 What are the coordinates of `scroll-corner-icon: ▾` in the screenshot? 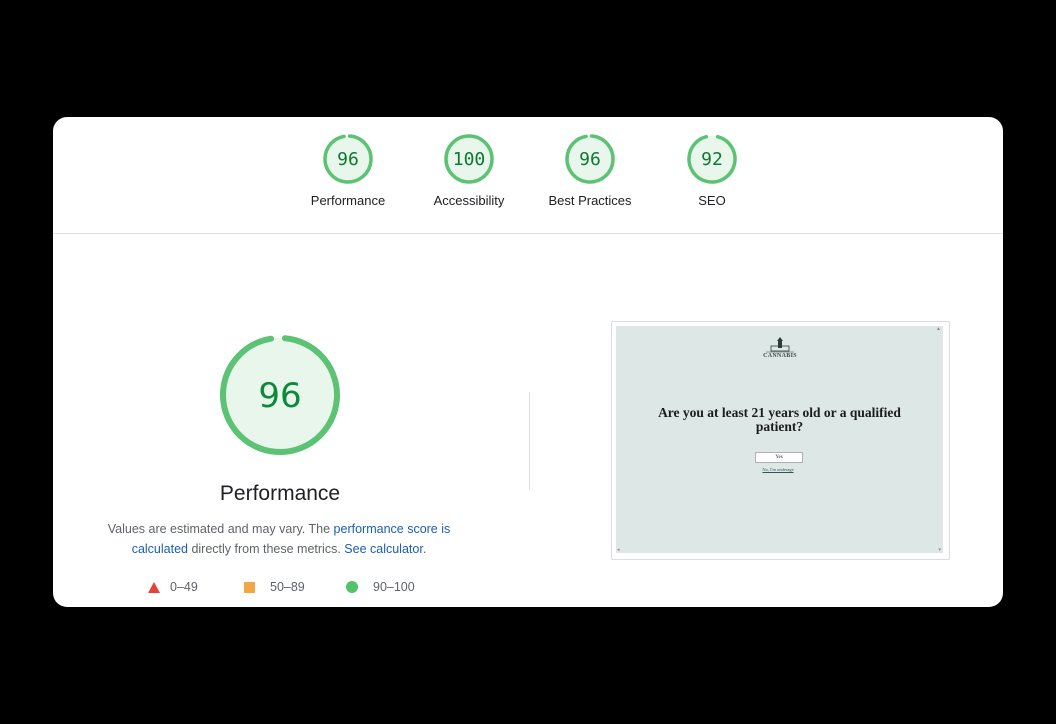 It's located at (939, 550).